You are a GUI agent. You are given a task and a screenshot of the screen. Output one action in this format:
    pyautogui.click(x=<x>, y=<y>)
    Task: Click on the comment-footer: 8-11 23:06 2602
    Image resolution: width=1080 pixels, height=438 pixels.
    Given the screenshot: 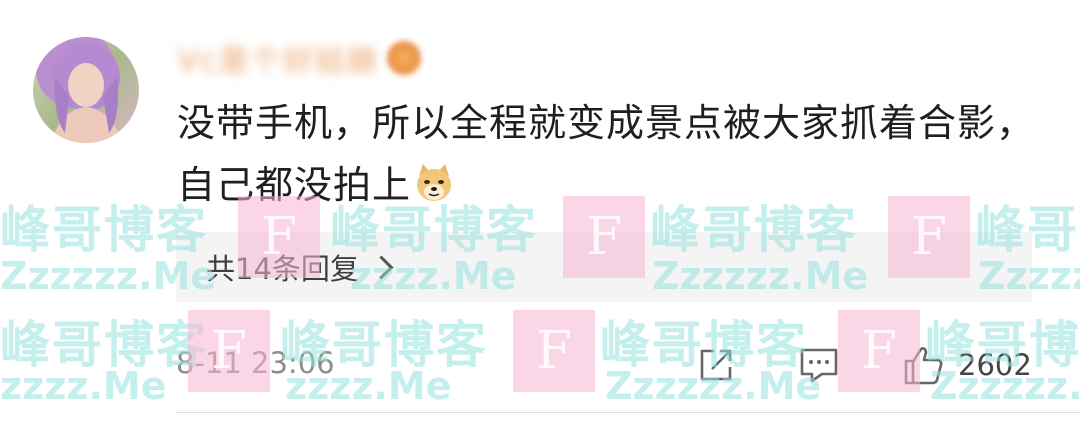 What is the action you would take?
    pyautogui.click(x=611, y=366)
    